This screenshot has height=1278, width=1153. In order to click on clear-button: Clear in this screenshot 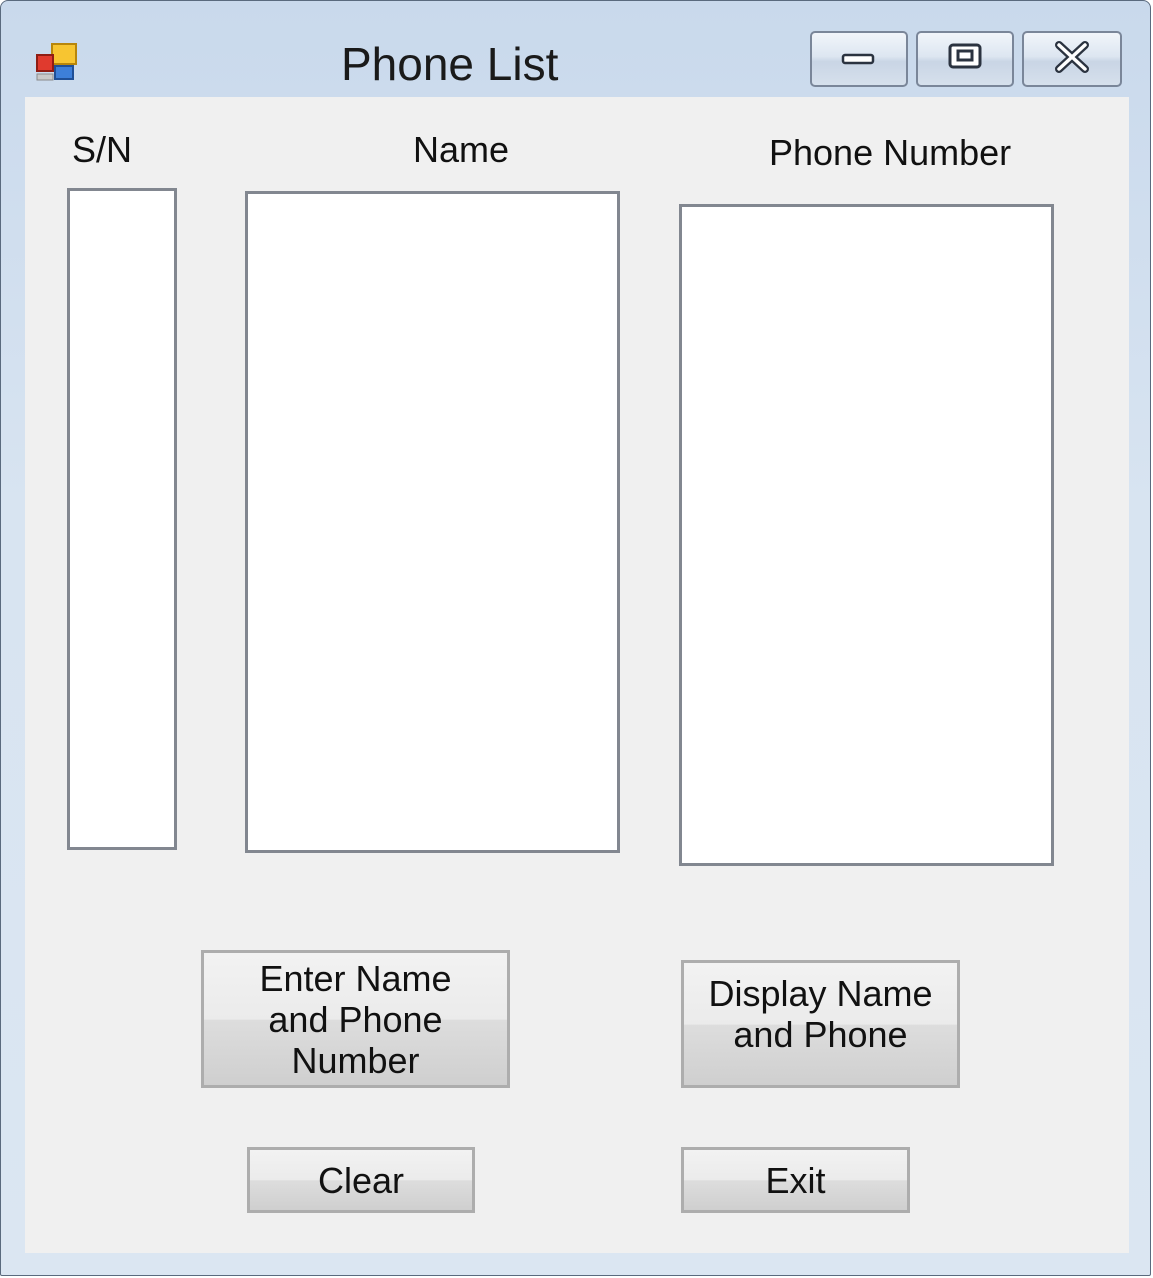, I will do `click(361, 1180)`.